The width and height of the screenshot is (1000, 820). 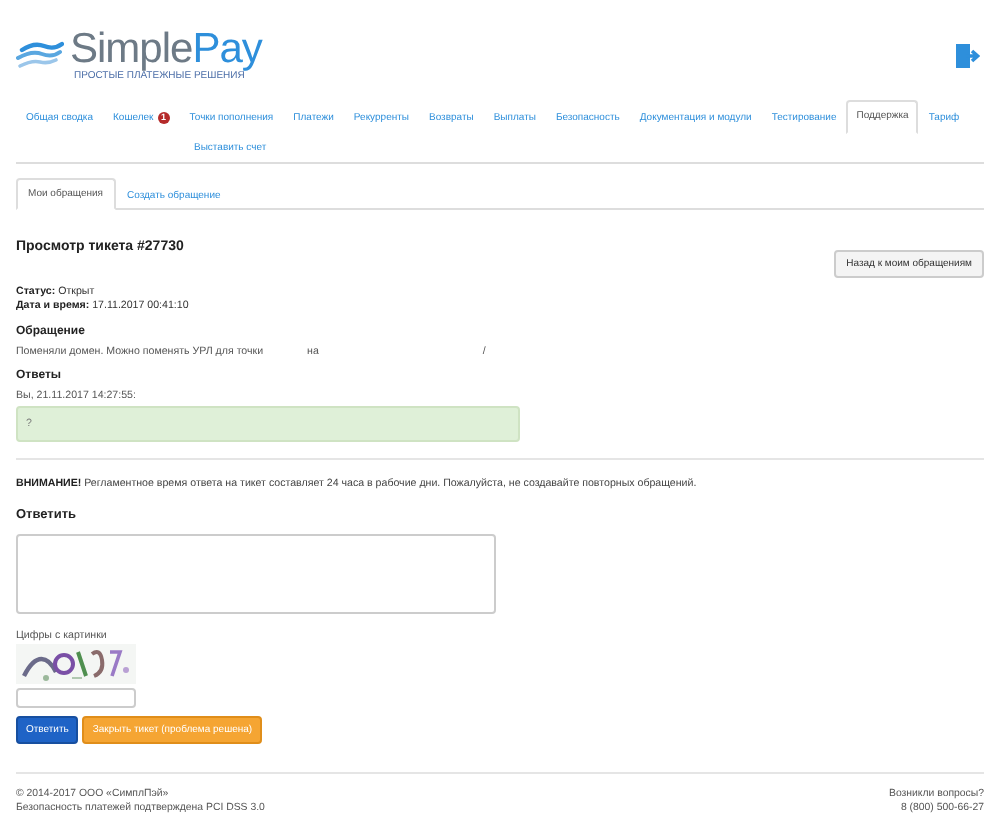 What do you see at coordinates (40, 56) in the screenshot?
I see `logo-icon` at bounding box center [40, 56].